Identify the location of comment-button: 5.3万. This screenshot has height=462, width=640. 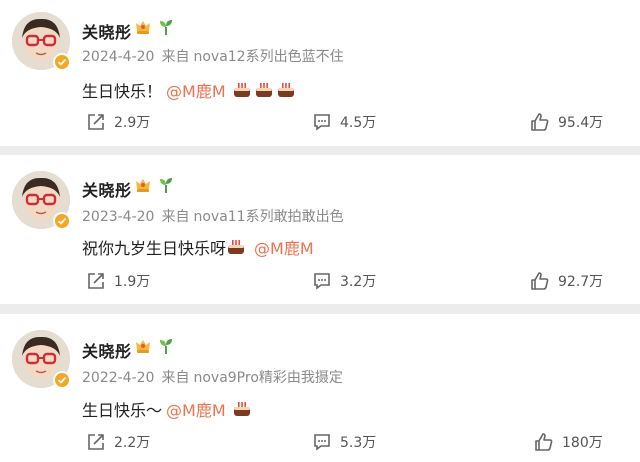
(344, 442).